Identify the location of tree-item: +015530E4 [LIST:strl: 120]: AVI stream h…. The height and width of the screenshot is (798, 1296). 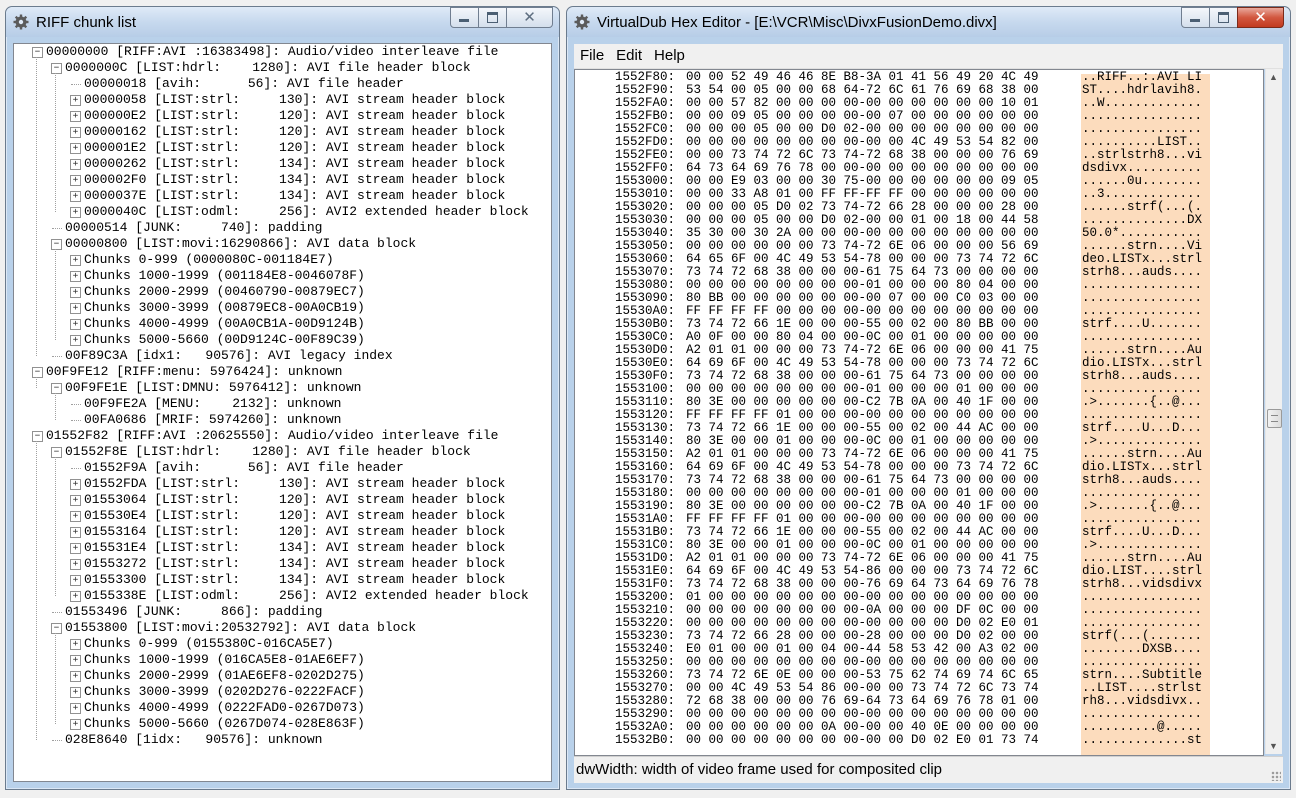
(287, 516).